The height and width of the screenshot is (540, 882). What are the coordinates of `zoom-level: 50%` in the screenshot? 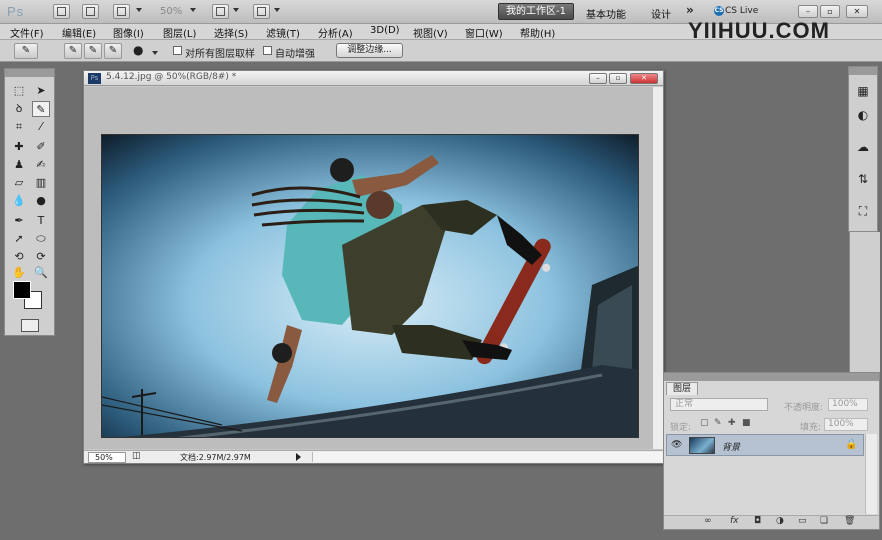 It's located at (171, 11).